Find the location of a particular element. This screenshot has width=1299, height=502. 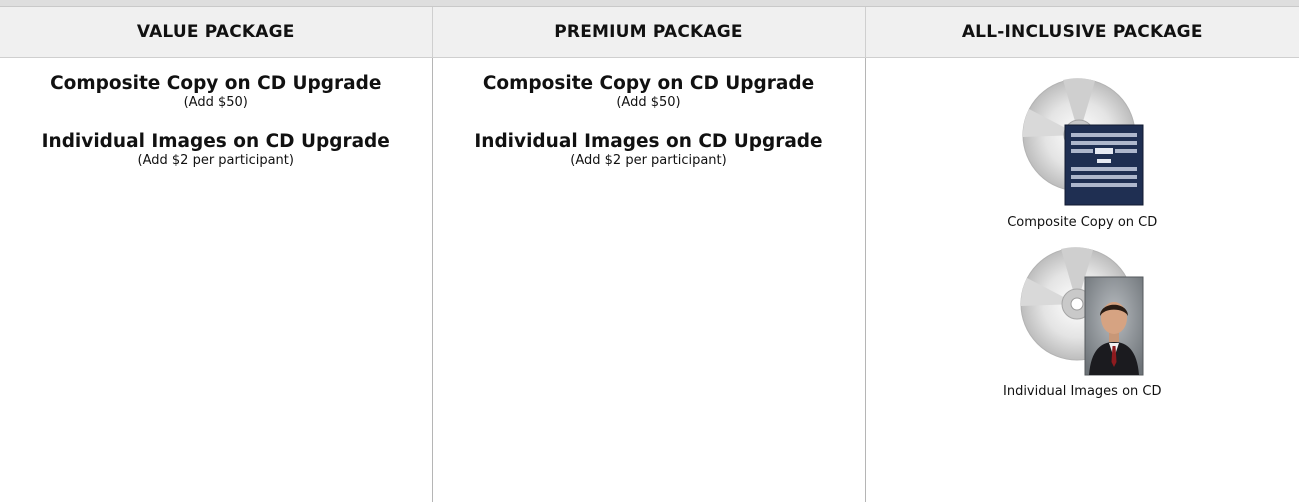

premium-package-header: PREMIUM PACKAGE is located at coordinates (648, 32).